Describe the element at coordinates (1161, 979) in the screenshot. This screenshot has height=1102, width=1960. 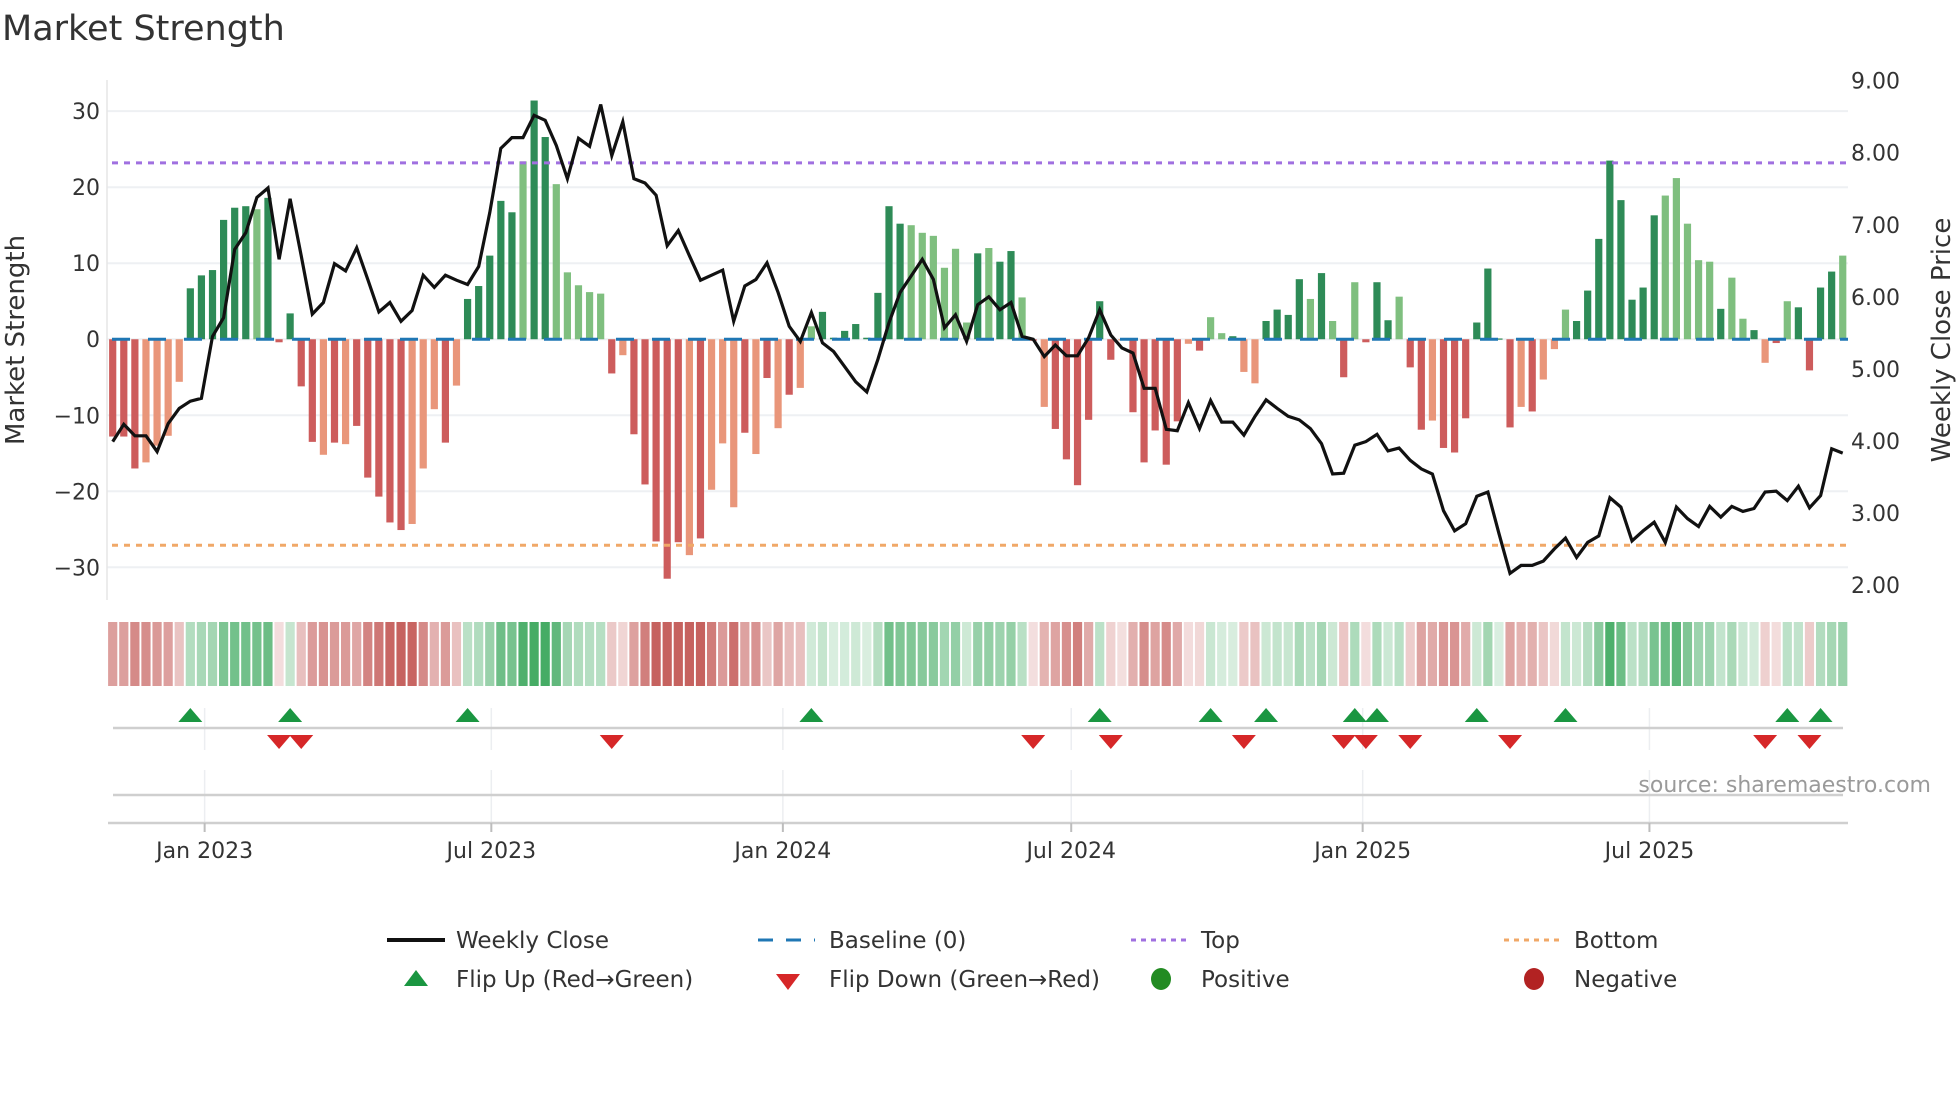
I see `circle-positive-icon` at that location.